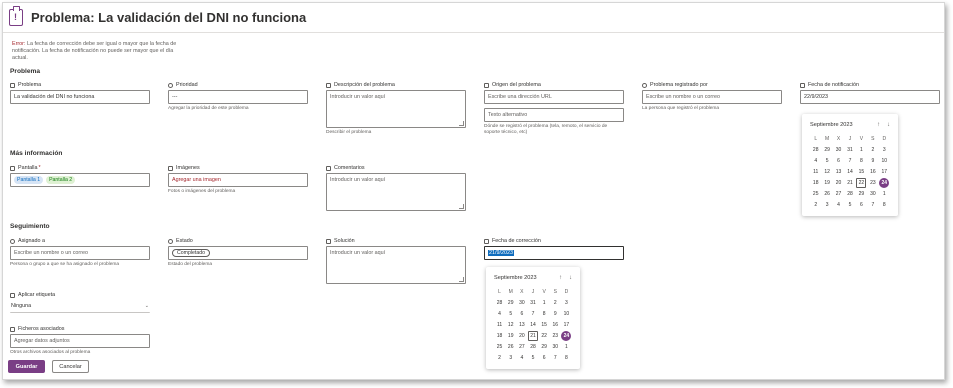  What do you see at coordinates (80, 341) in the screenshot?
I see `ficheros-add-attachment: Agregar datos adjuntos` at bounding box center [80, 341].